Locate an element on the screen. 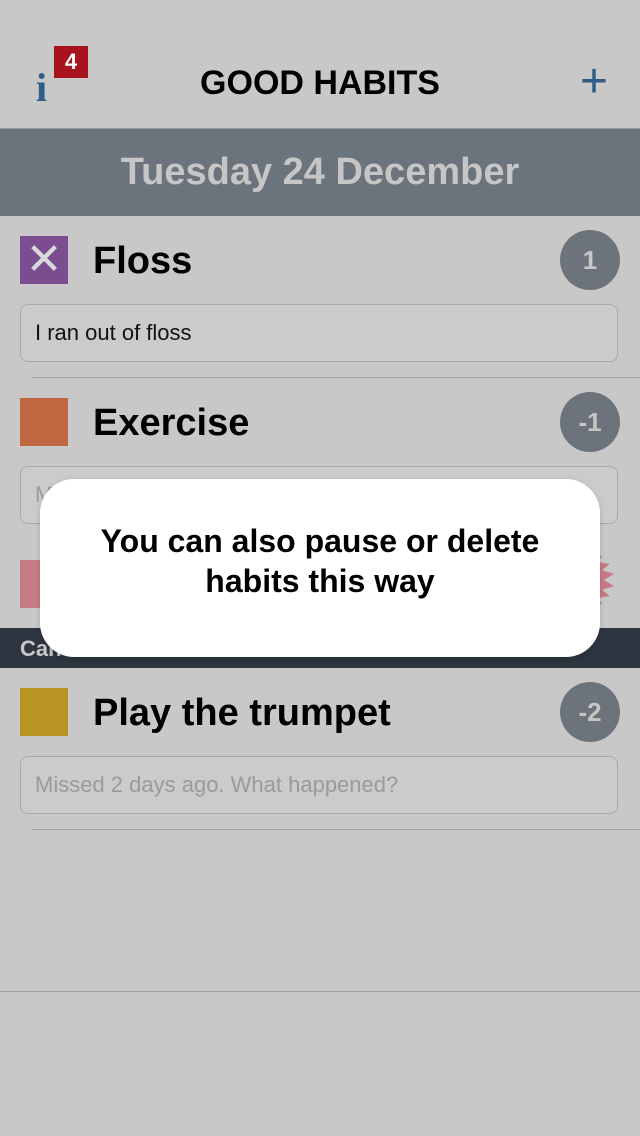 The height and width of the screenshot is (1136, 640). habit-name: Play the trumpet is located at coordinates (242, 713).